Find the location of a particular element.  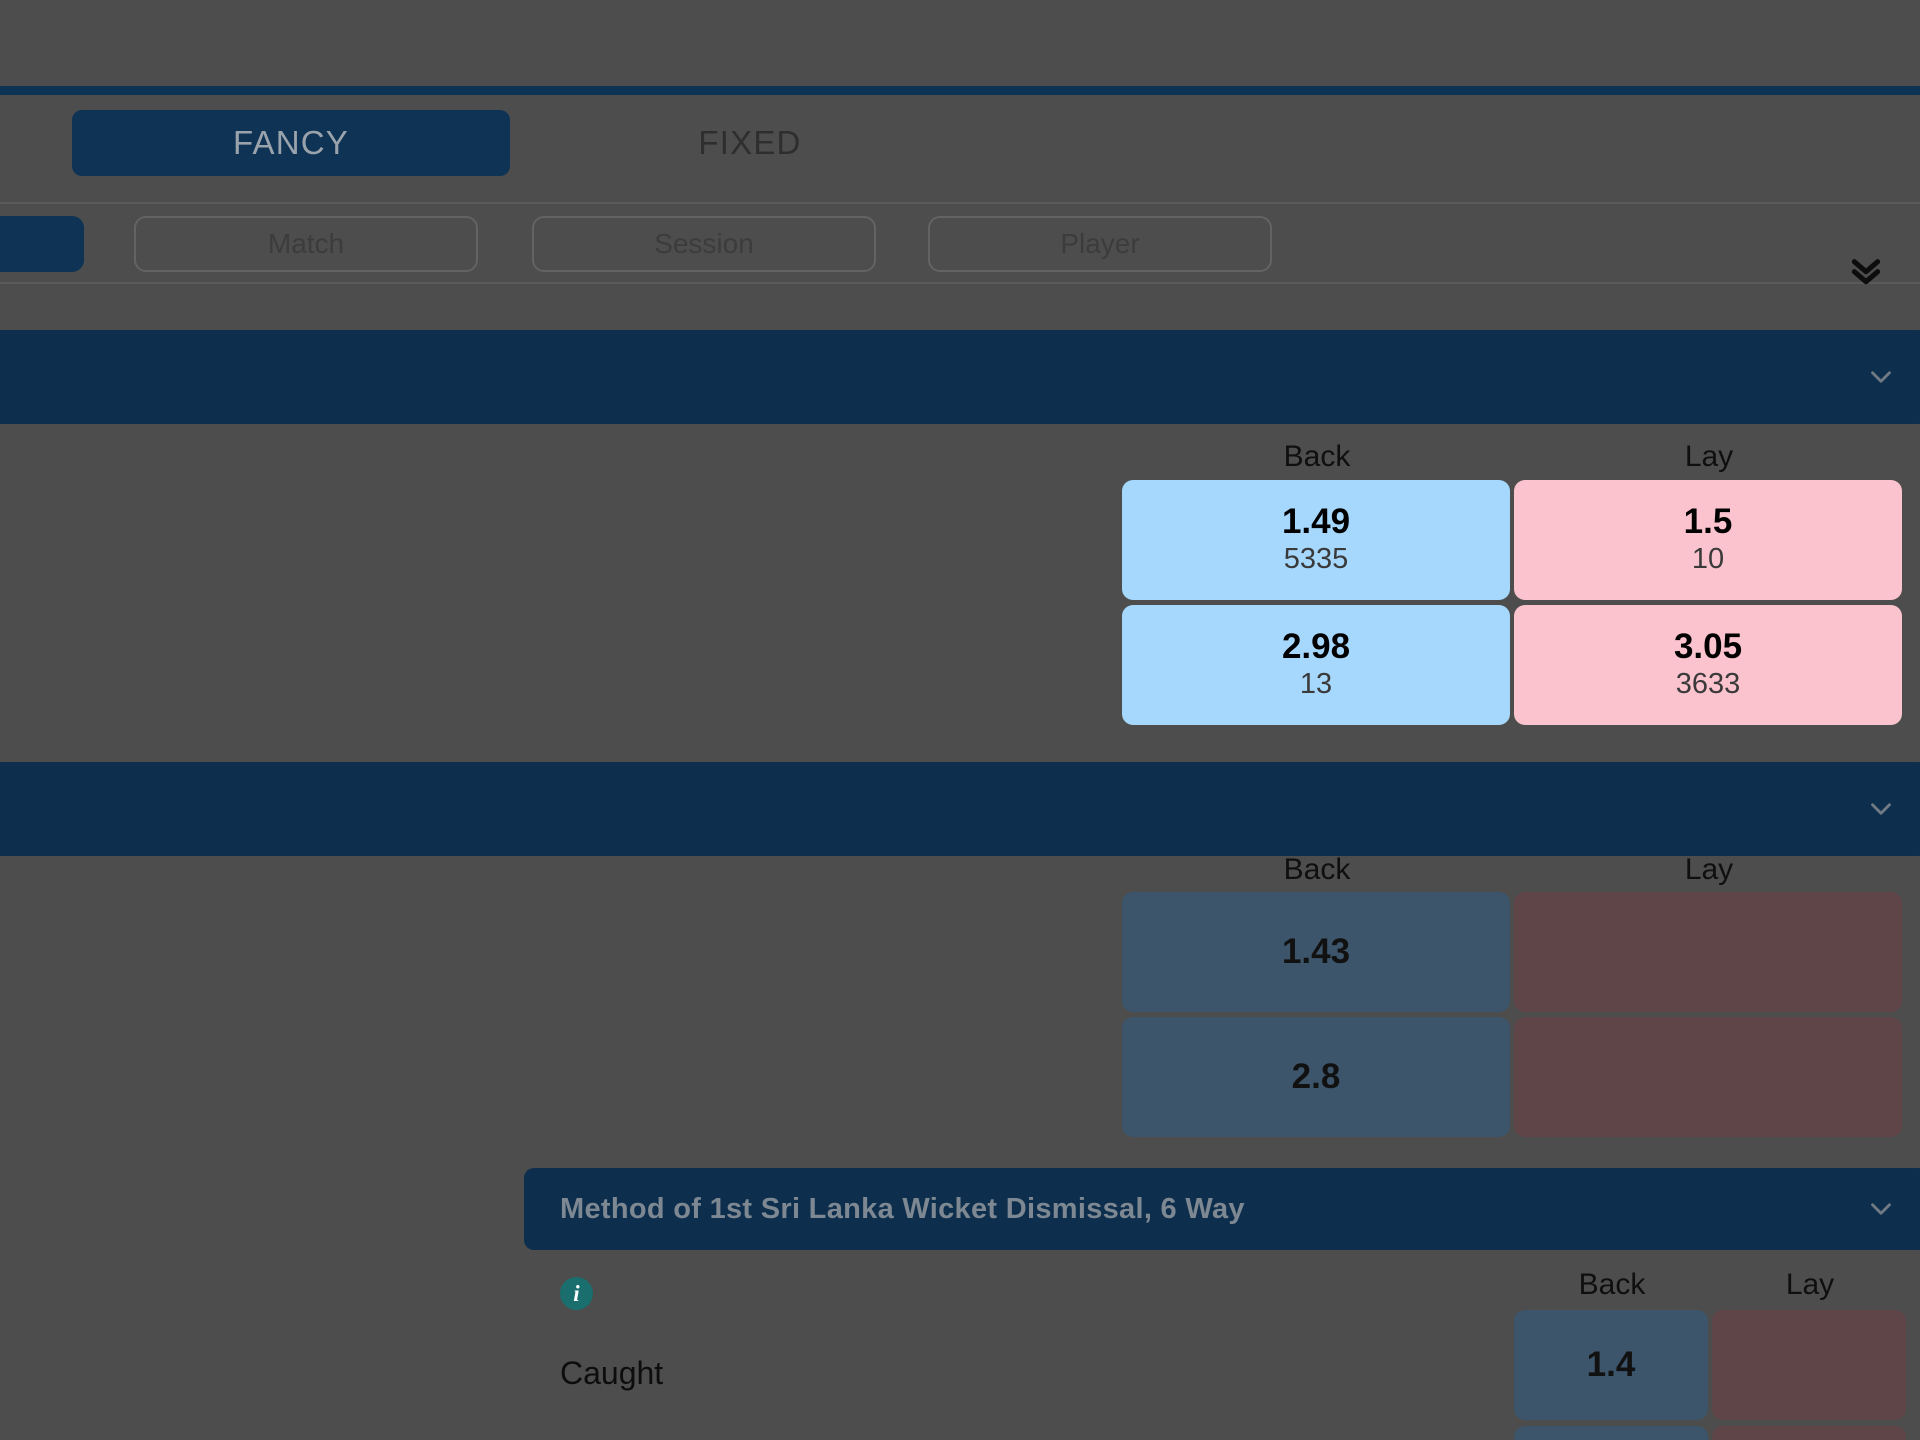

back-cell-suspended is located at coordinates (1611, 1433).